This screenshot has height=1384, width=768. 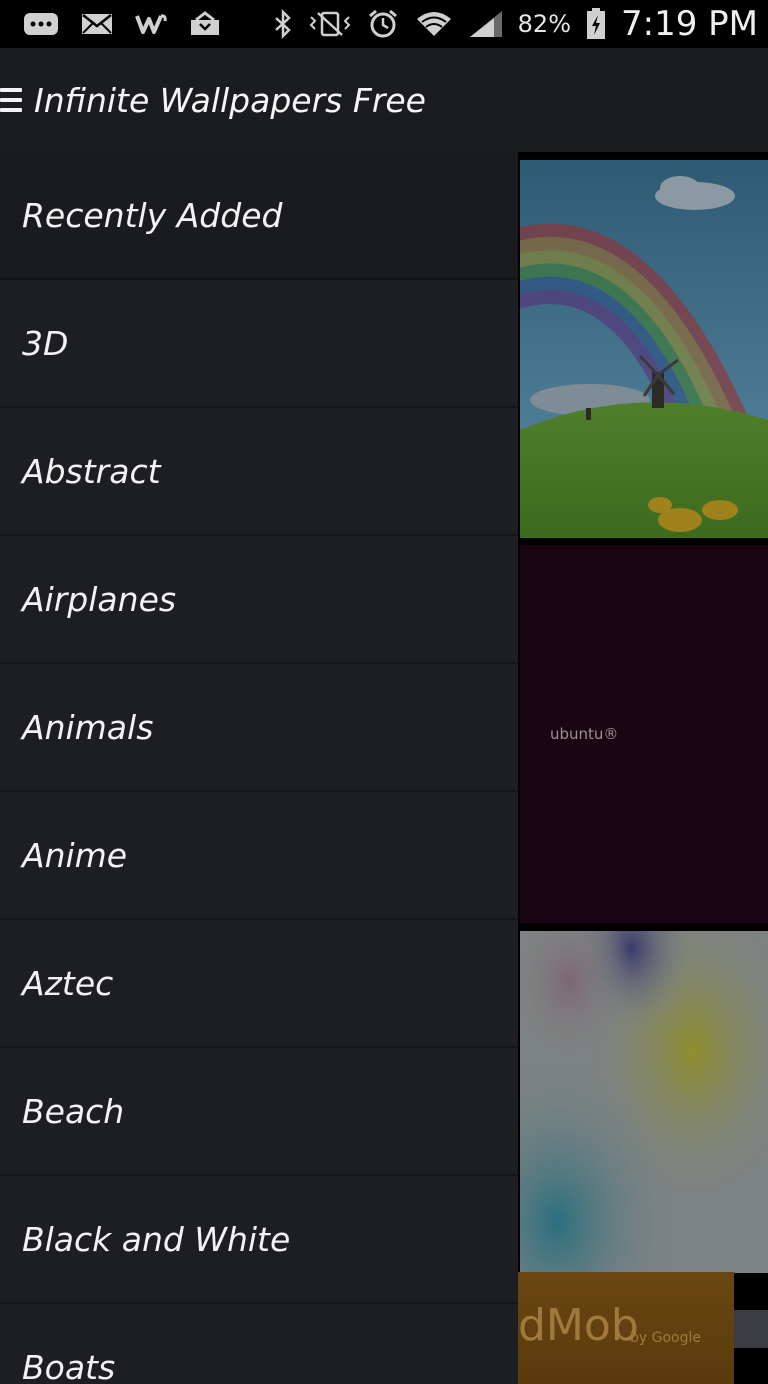 What do you see at coordinates (152, 215) in the screenshot?
I see `drawer-item-label: Recently Added` at bounding box center [152, 215].